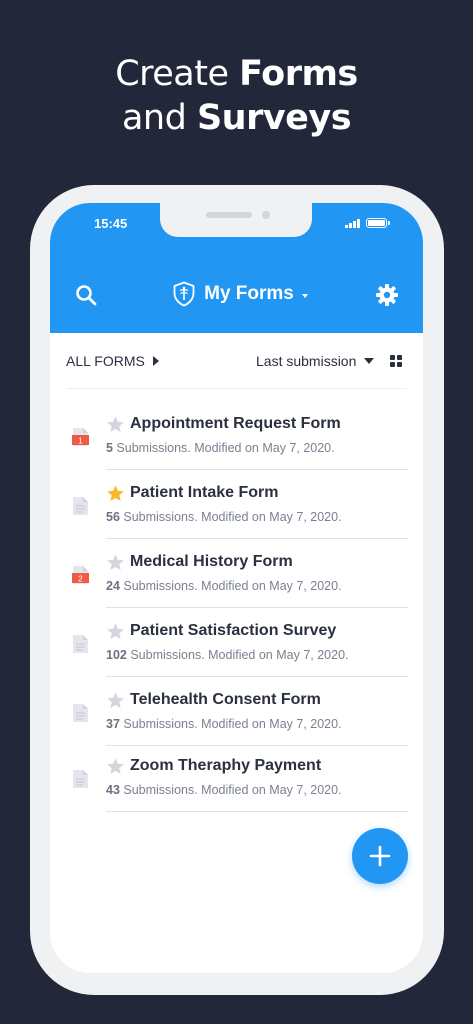 This screenshot has width=473, height=1024. I want to click on form-title: Patient Intake Form, so click(204, 492).